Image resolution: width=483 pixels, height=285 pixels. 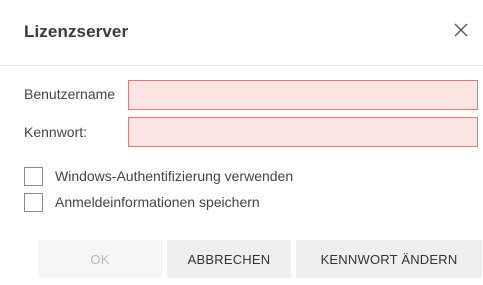 What do you see at coordinates (33, 202) in the screenshot?
I see `save-credentials-checkbox` at bounding box center [33, 202].